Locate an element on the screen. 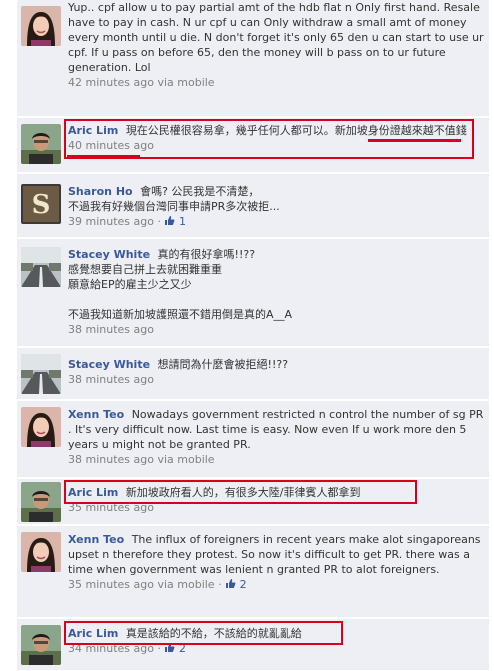 The height and width of the screenshot is (671, 494). like-count-value: 2 is located at coordinates (243, 584).